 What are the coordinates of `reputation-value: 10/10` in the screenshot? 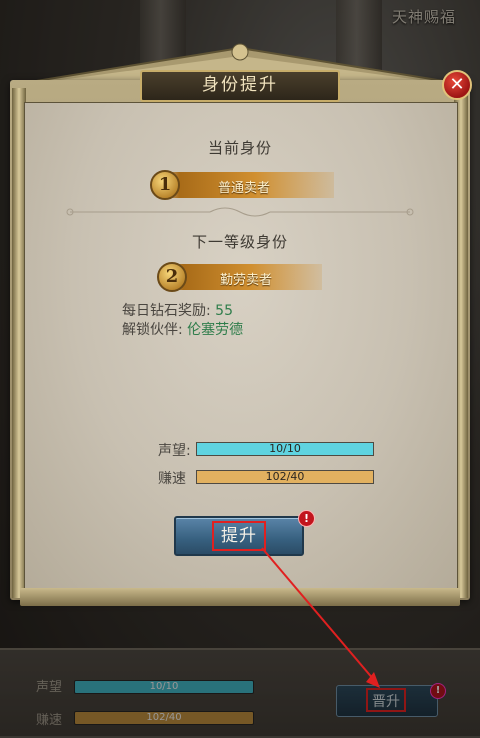 It's located at (285, 448).